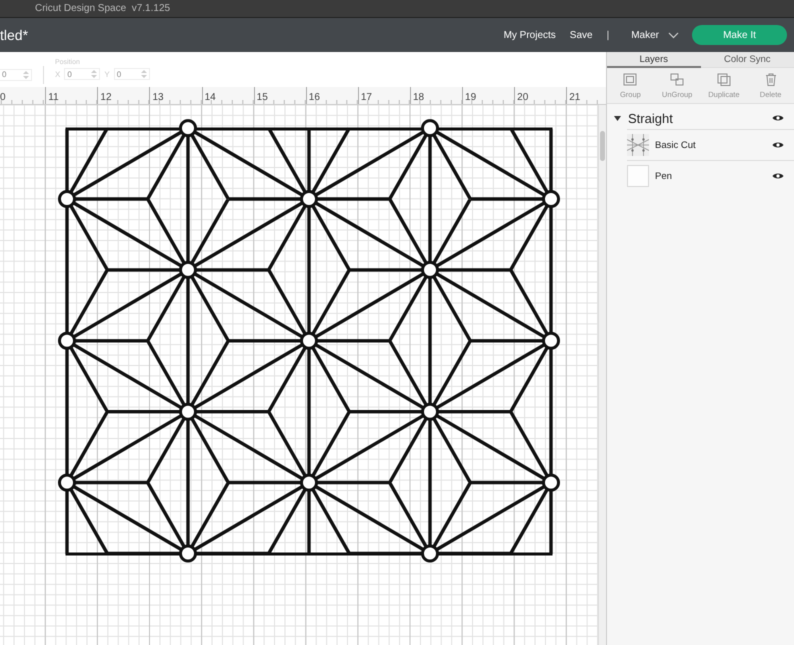  I want to click on header-link: Save, so click(581, 35).